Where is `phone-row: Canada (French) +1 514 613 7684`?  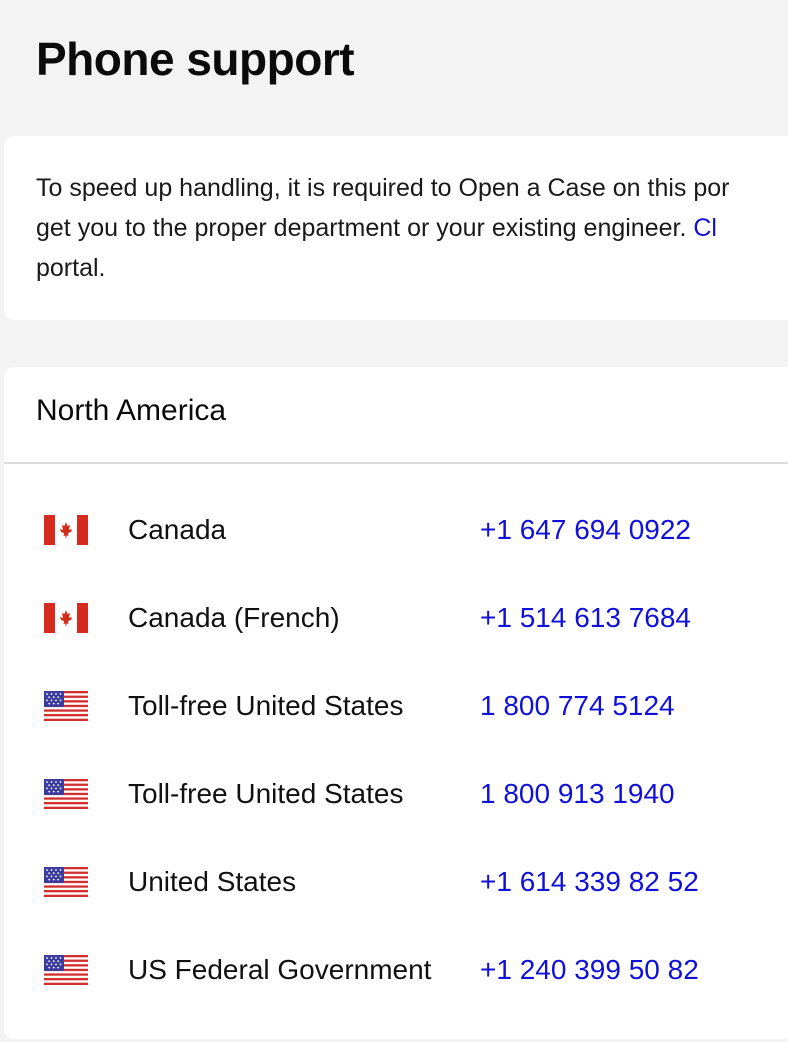 phone-row: Canada (French) +1 514 613 7684 is located at coordinates (396, 619).